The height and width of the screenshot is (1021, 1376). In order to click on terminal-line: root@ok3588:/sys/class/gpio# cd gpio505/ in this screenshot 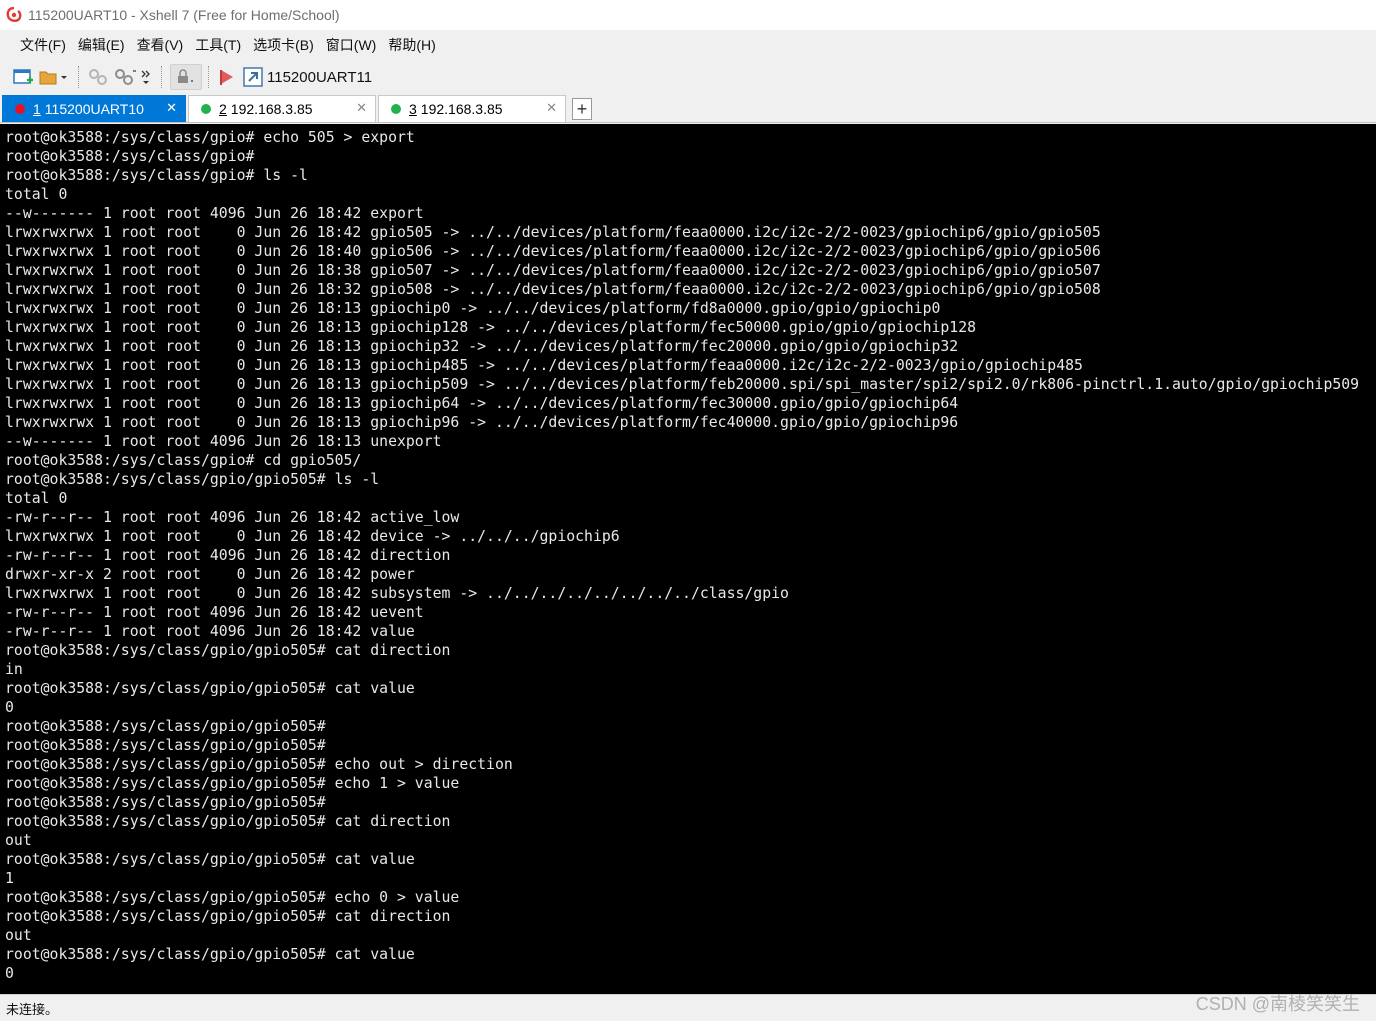, I will do `click(183, 460)`.